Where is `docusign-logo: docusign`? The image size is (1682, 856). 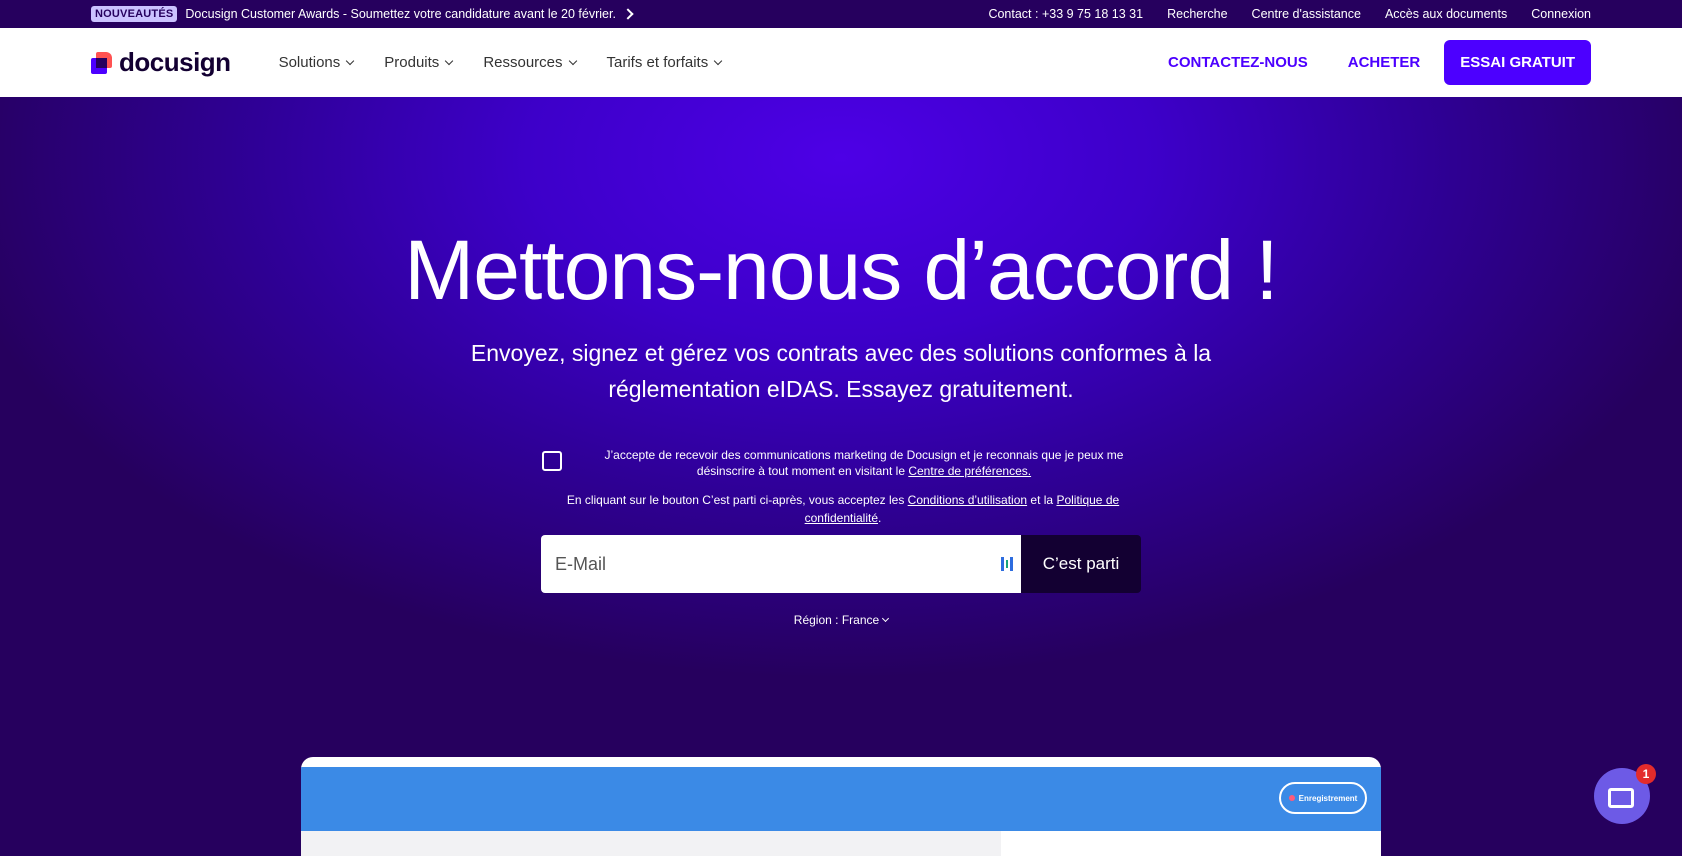 docusign-logo: docusign is located at coordinates (161, 62).